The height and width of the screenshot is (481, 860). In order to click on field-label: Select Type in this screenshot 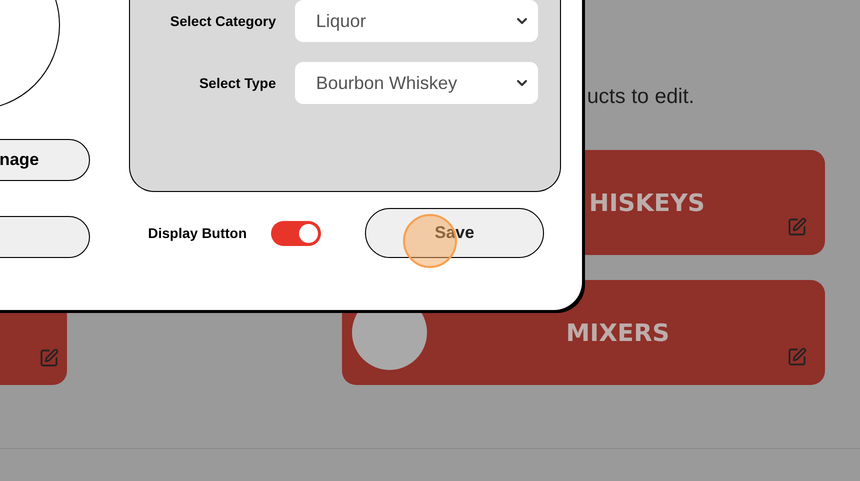, I will do `click(237, 83)`.